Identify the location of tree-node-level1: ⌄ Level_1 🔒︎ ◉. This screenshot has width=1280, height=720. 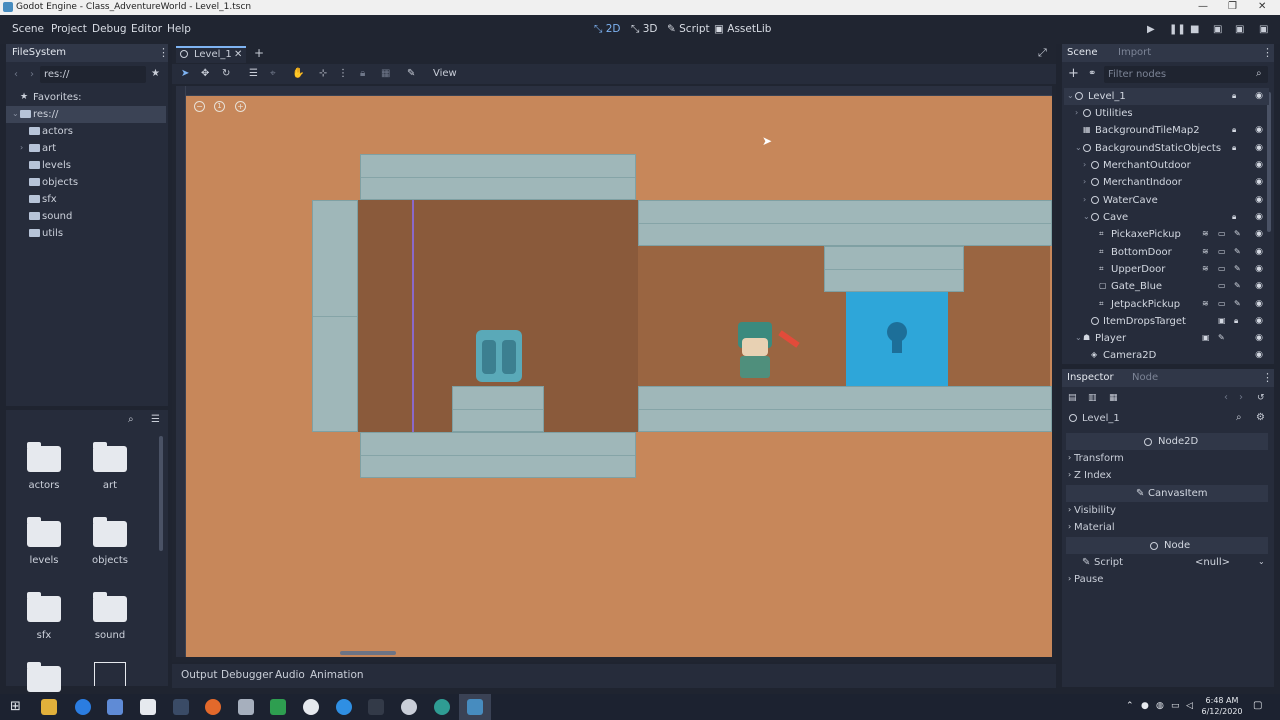
(1166, 96).